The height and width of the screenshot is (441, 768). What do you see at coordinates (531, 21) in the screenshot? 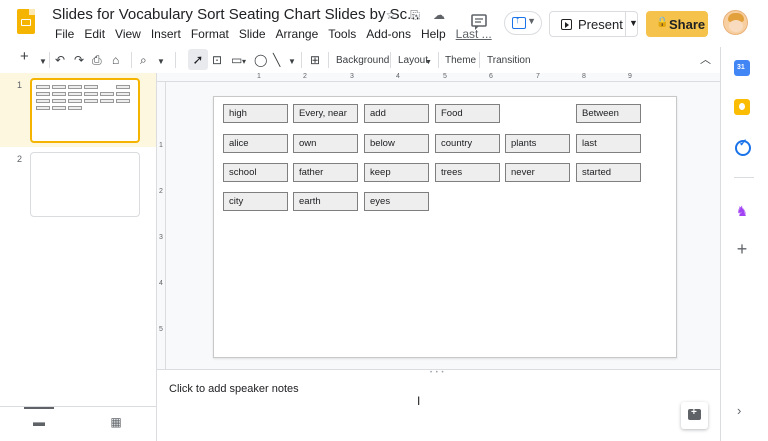
I see `chevron-down-icon: ▼` at bounding box center [531, 21].